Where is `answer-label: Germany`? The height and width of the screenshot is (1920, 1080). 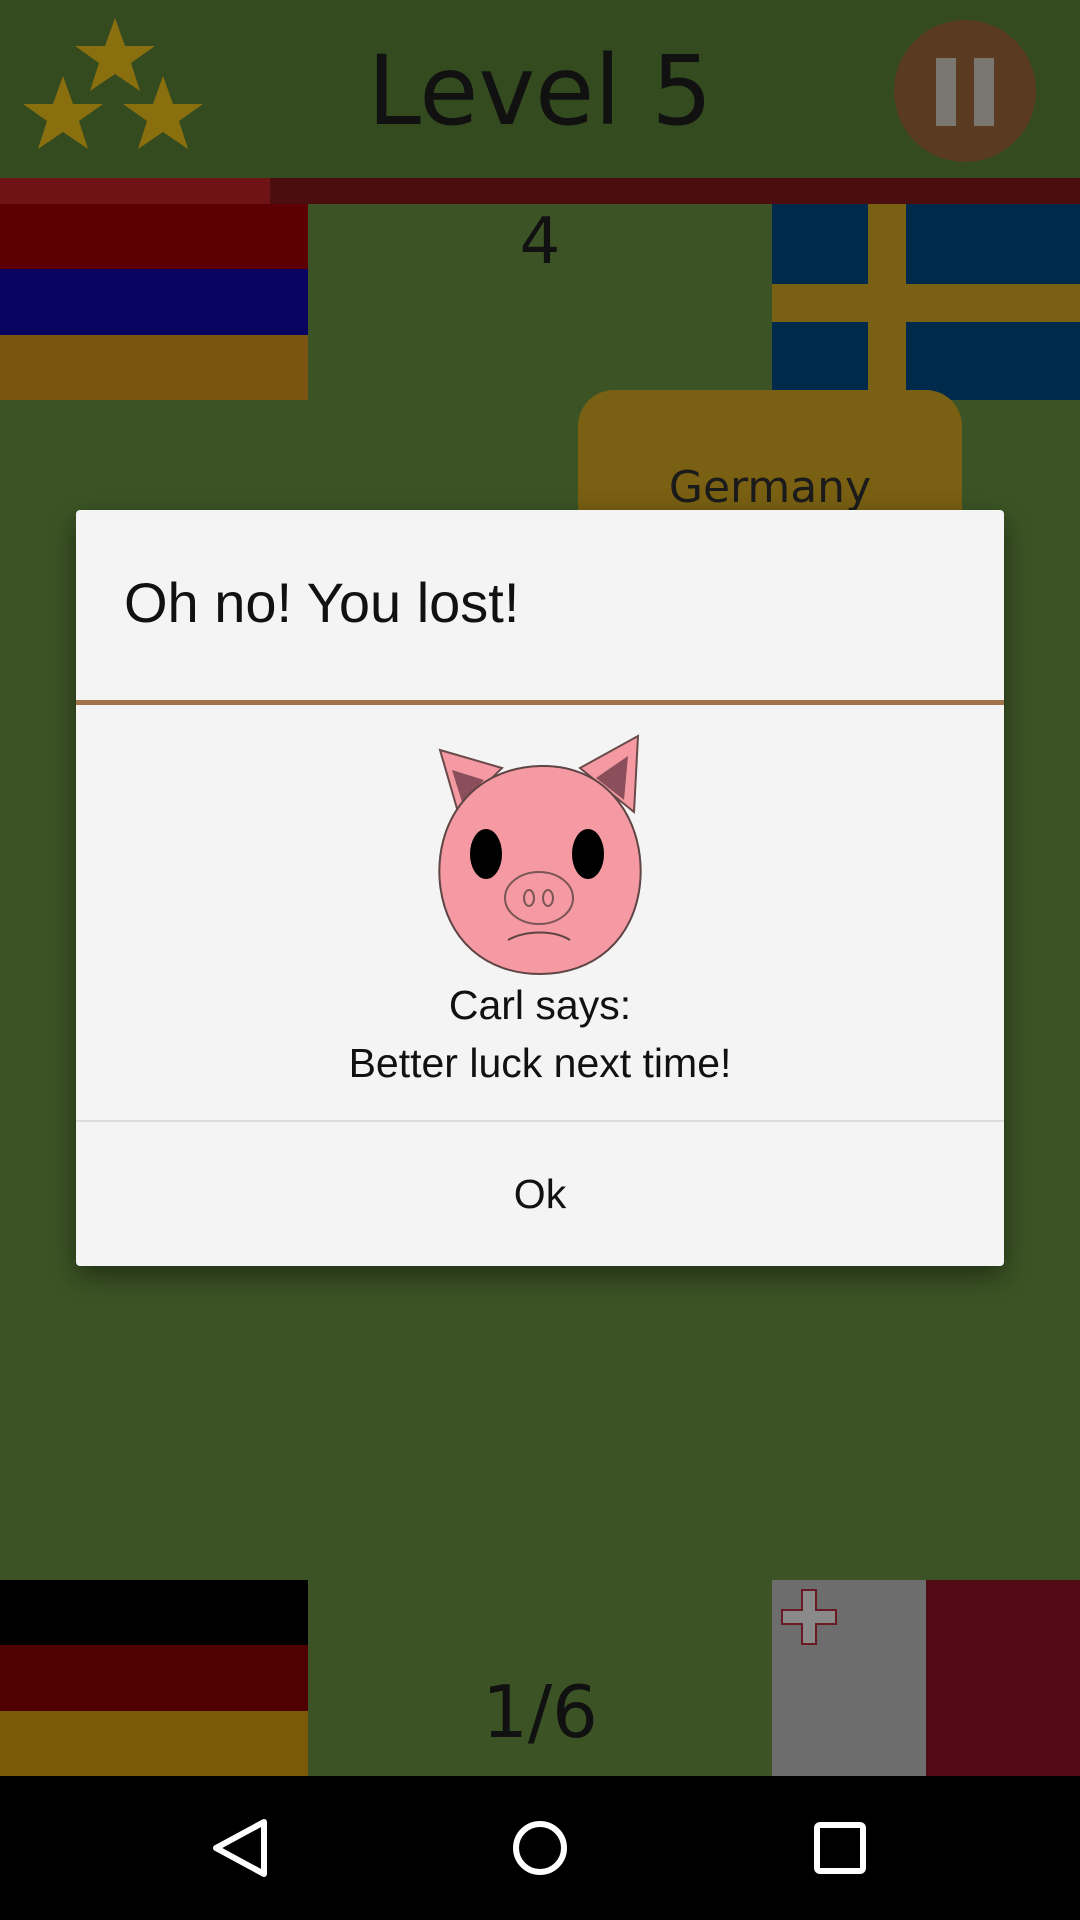 answer-label: Germany is located at coordinates (770, 487).